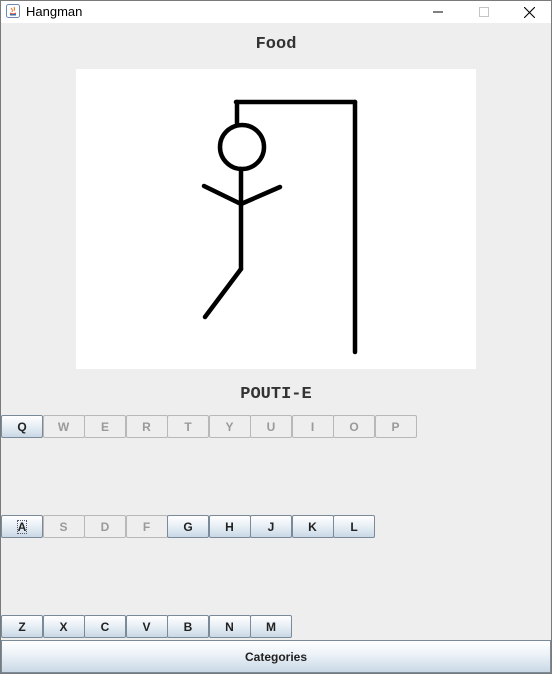  I want to click on category-label: Food, so click(276, 44).